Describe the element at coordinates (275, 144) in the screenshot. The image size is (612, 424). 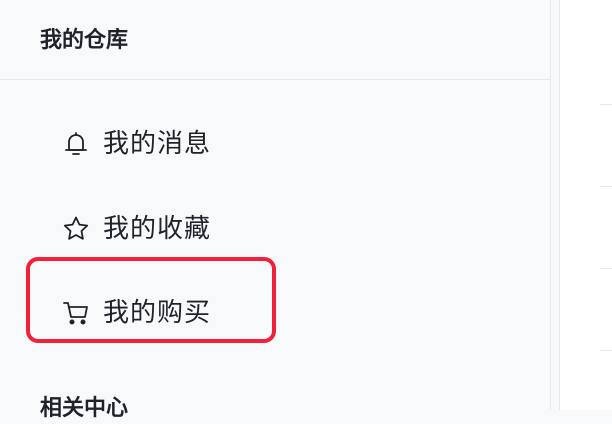
I see `sidebar-item-messages: 我的消息` at that location.